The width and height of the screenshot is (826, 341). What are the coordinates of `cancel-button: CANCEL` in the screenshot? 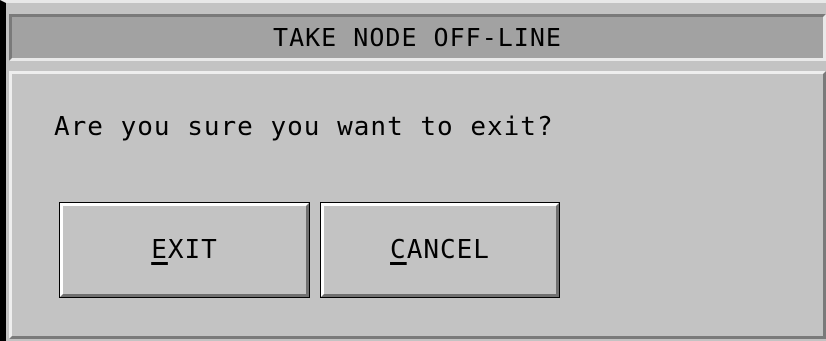 It's located at (440, 250).